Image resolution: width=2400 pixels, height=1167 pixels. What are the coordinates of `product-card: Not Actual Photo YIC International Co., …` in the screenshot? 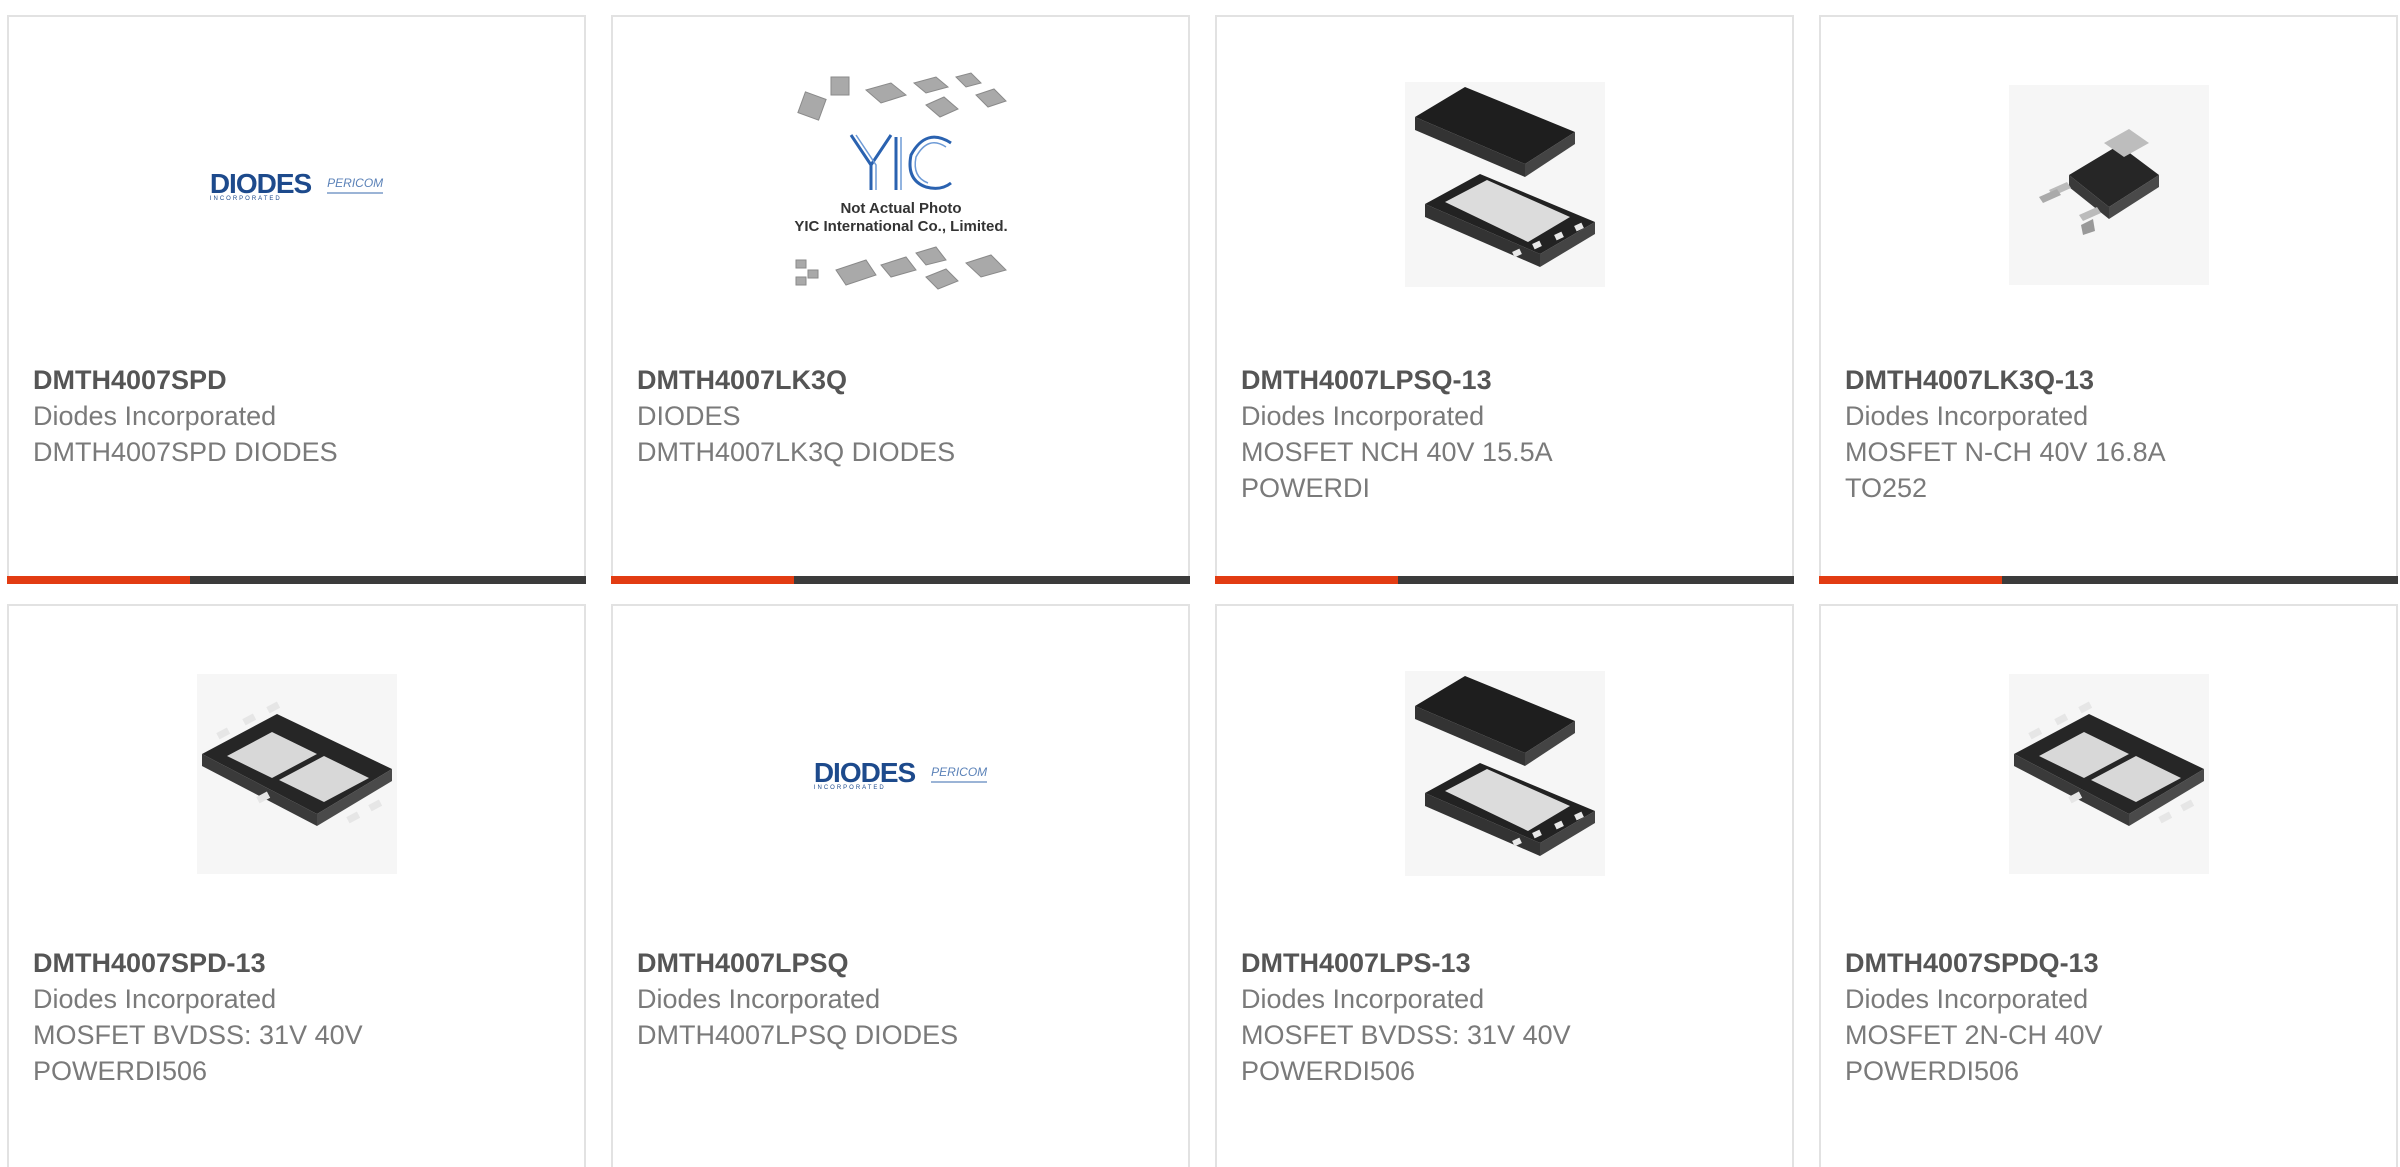 It's located at (900, 299).